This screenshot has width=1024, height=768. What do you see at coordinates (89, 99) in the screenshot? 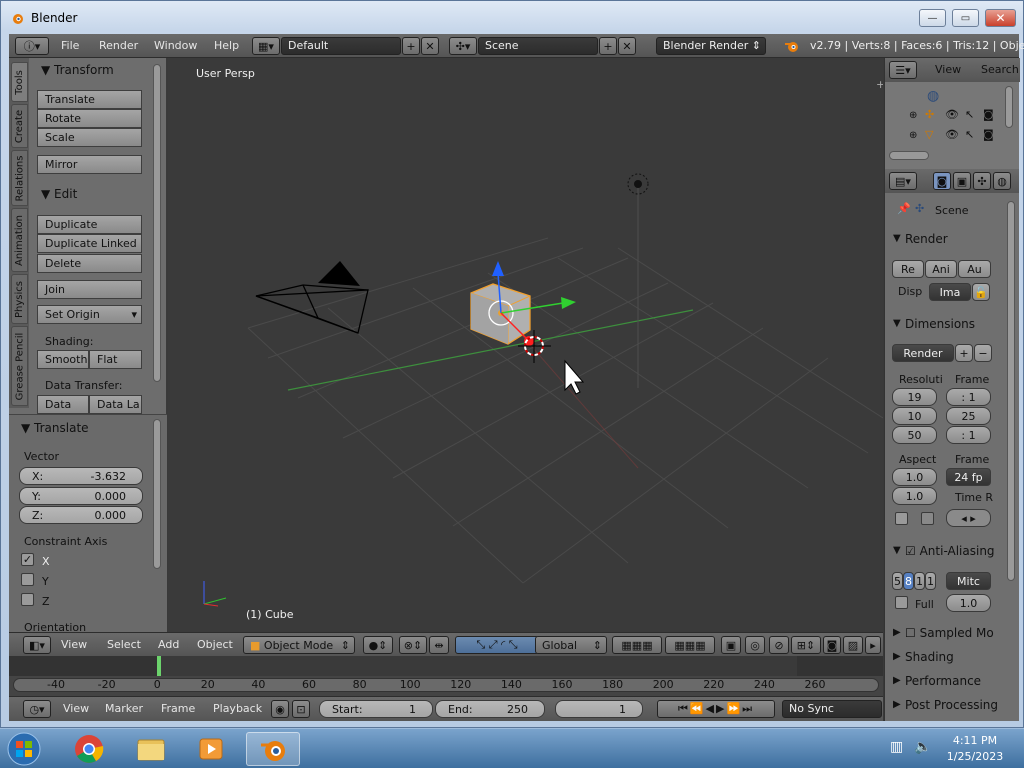
I see `translate-button: Translate` at bounding box center [89, 99].